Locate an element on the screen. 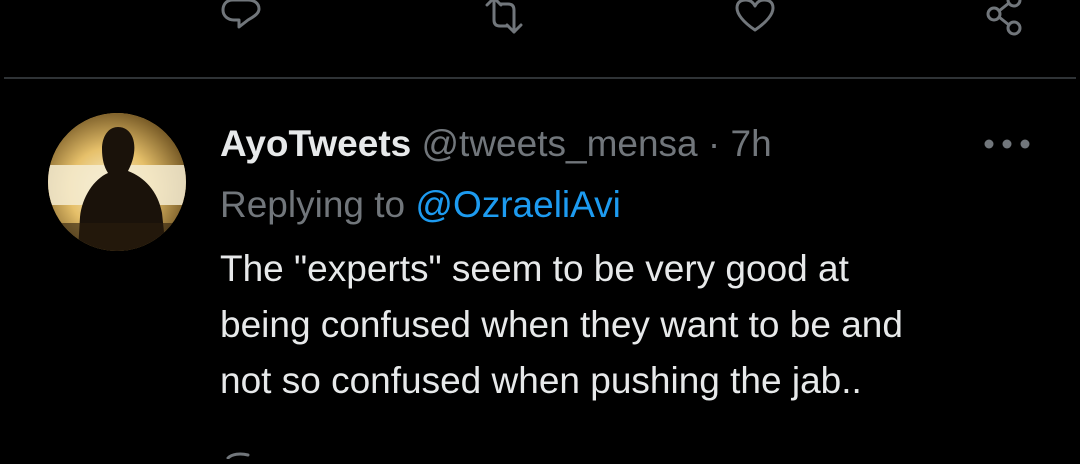 This screenshot has height=464, width=1080. previous-tweet-action-bar is located at coordinates (540, 30).